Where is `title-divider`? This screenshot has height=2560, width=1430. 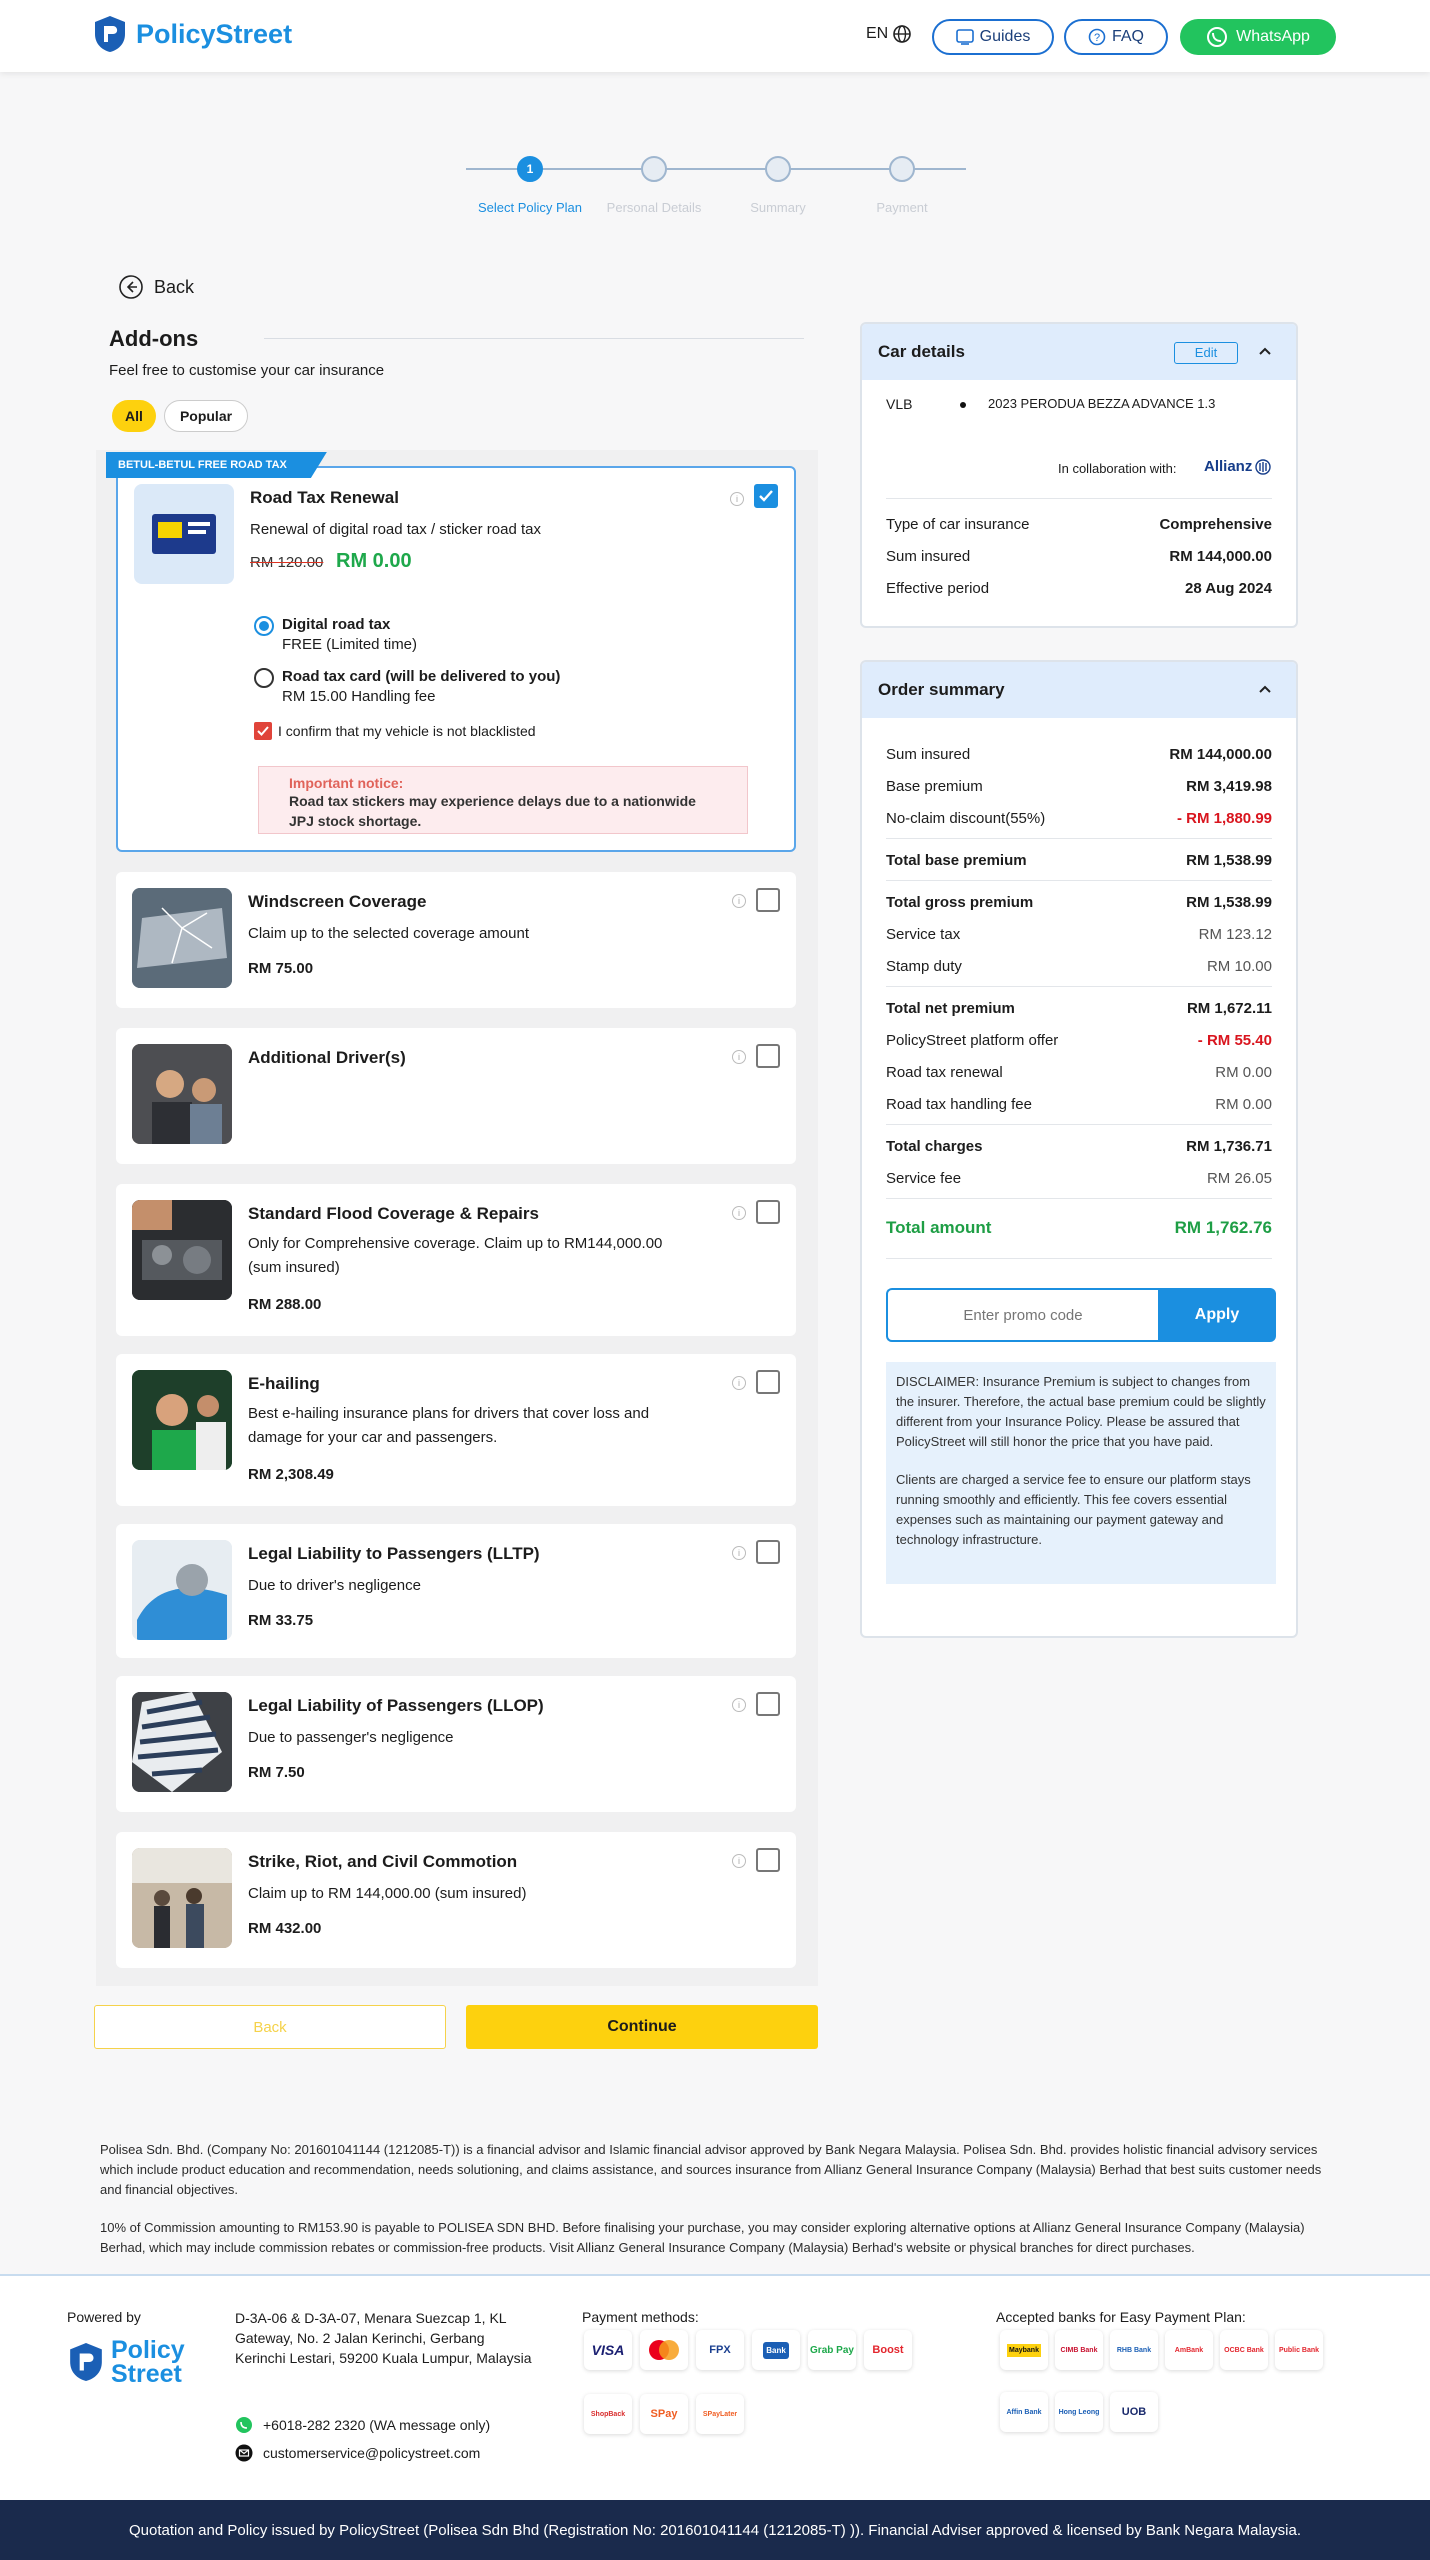 title-divider is located at coordinates (534, 338).